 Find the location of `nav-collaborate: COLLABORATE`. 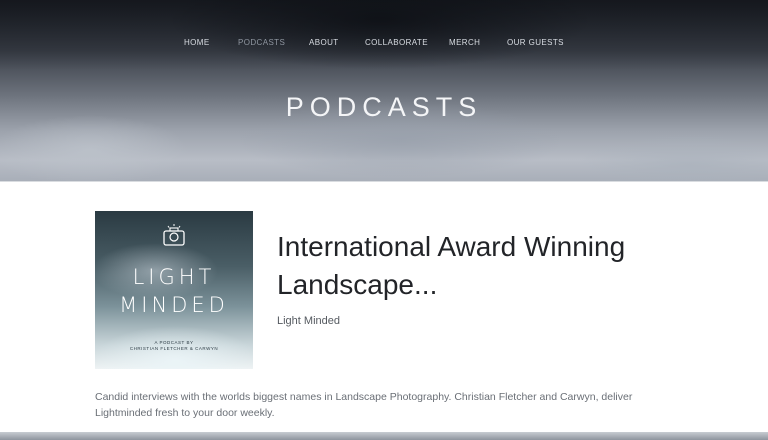

nav-collaborate: COLLABORATE is located at coordinates (396, 42).